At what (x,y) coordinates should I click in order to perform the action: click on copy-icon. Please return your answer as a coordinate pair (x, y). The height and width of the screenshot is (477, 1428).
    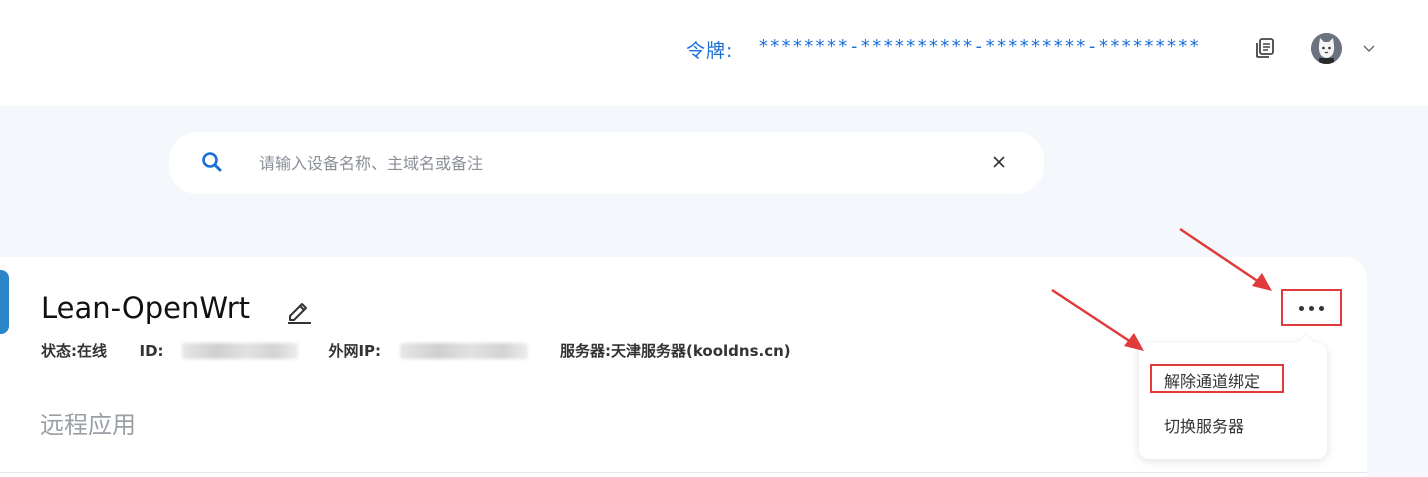
    Looking at the image, I should click on (1265, 48).